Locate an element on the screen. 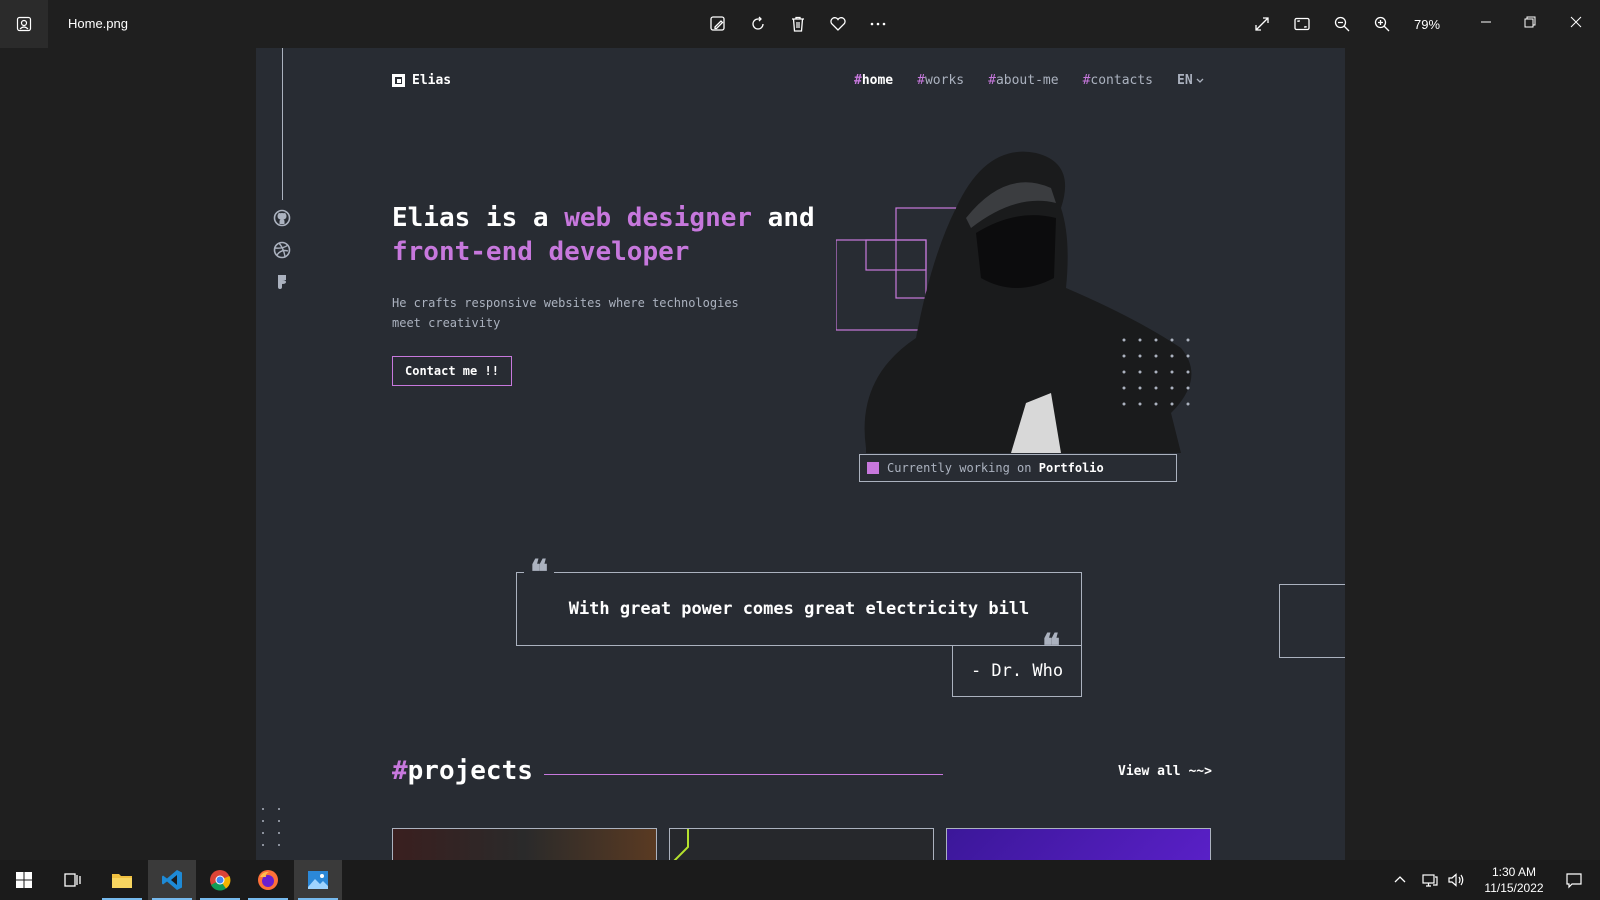  site-nav: #home #works #about-me #contacts EN is located at coordinates (1029, 80).